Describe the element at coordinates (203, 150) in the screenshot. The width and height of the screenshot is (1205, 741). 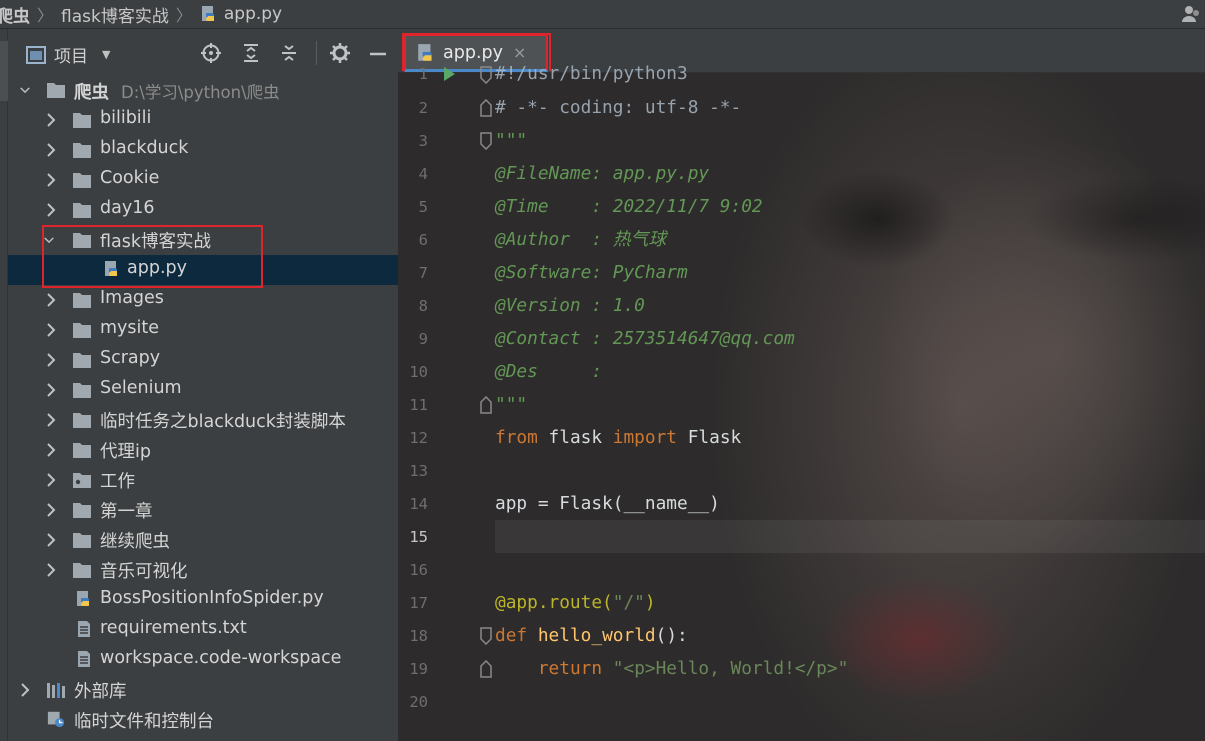
I see `tree-item-folder: blackduck` at that location.